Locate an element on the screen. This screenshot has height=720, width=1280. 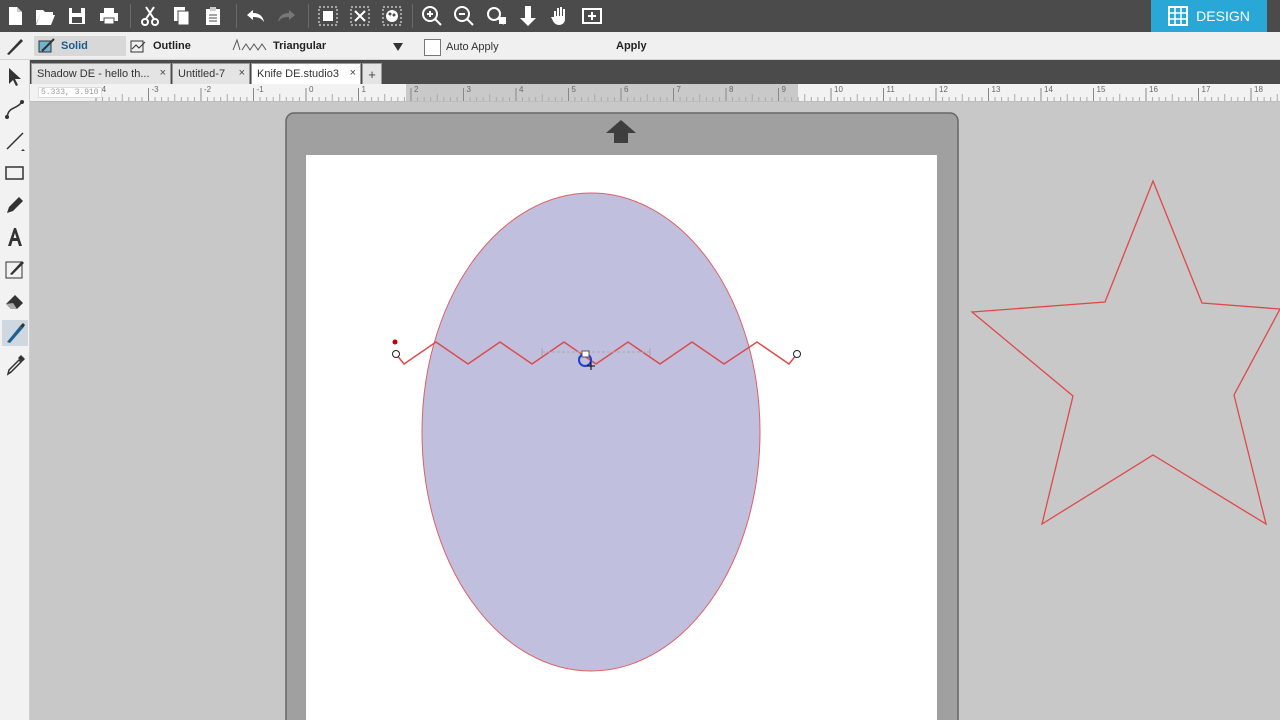
zoom-fit-icon is located at coordinates (496, 16).